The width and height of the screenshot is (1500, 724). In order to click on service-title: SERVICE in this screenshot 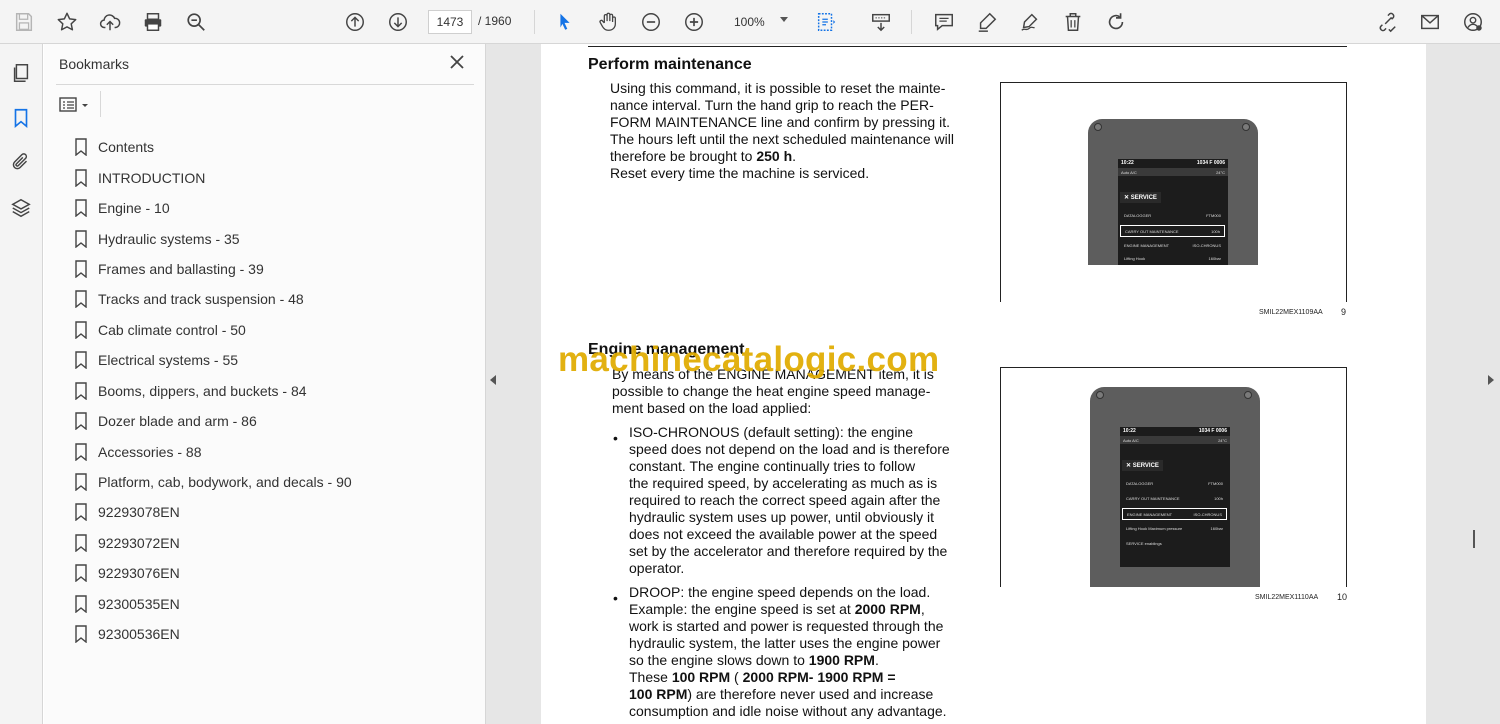, I will do `click(1143, 198)`.